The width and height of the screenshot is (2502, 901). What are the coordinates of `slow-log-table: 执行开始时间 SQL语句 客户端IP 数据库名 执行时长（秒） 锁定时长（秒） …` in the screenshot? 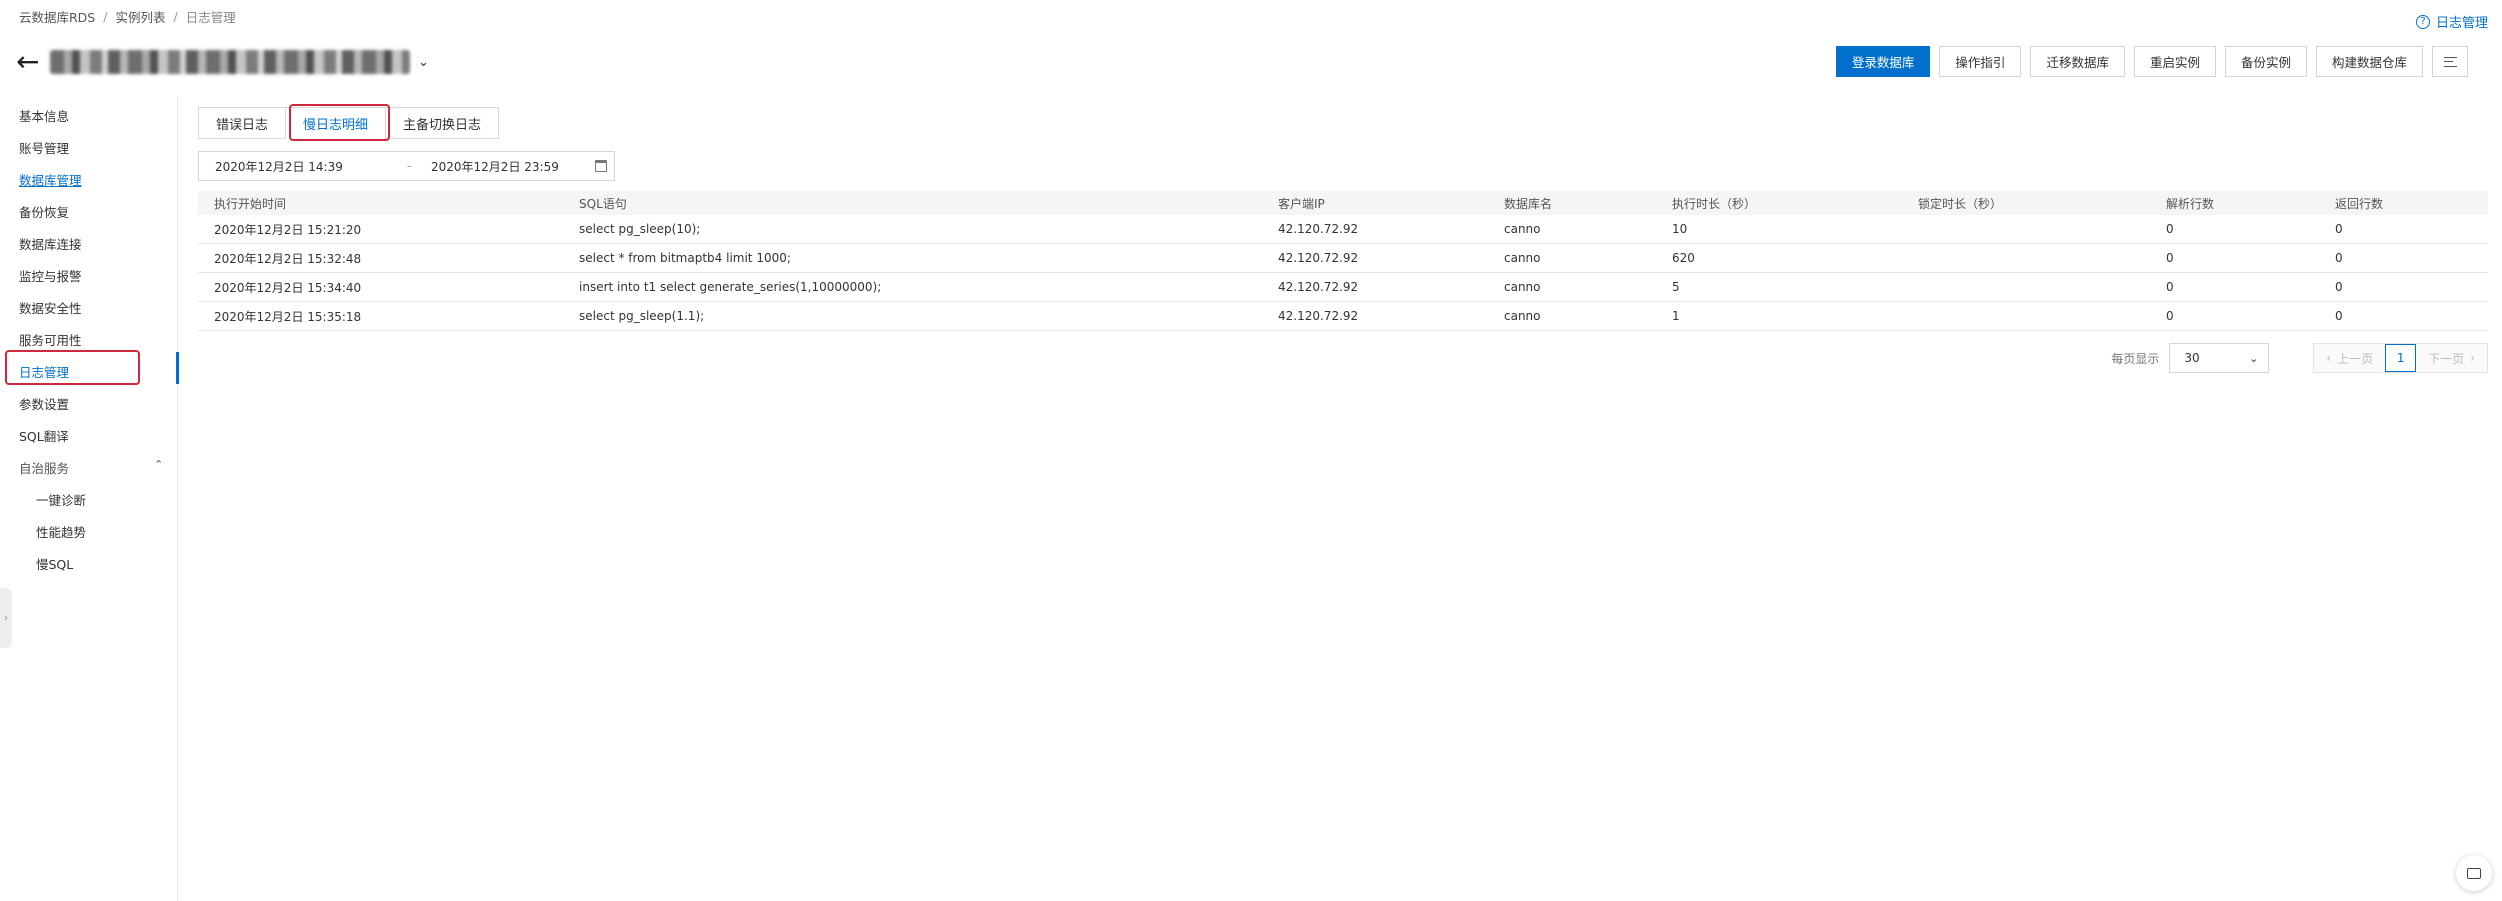 It's located at (1343, 261).